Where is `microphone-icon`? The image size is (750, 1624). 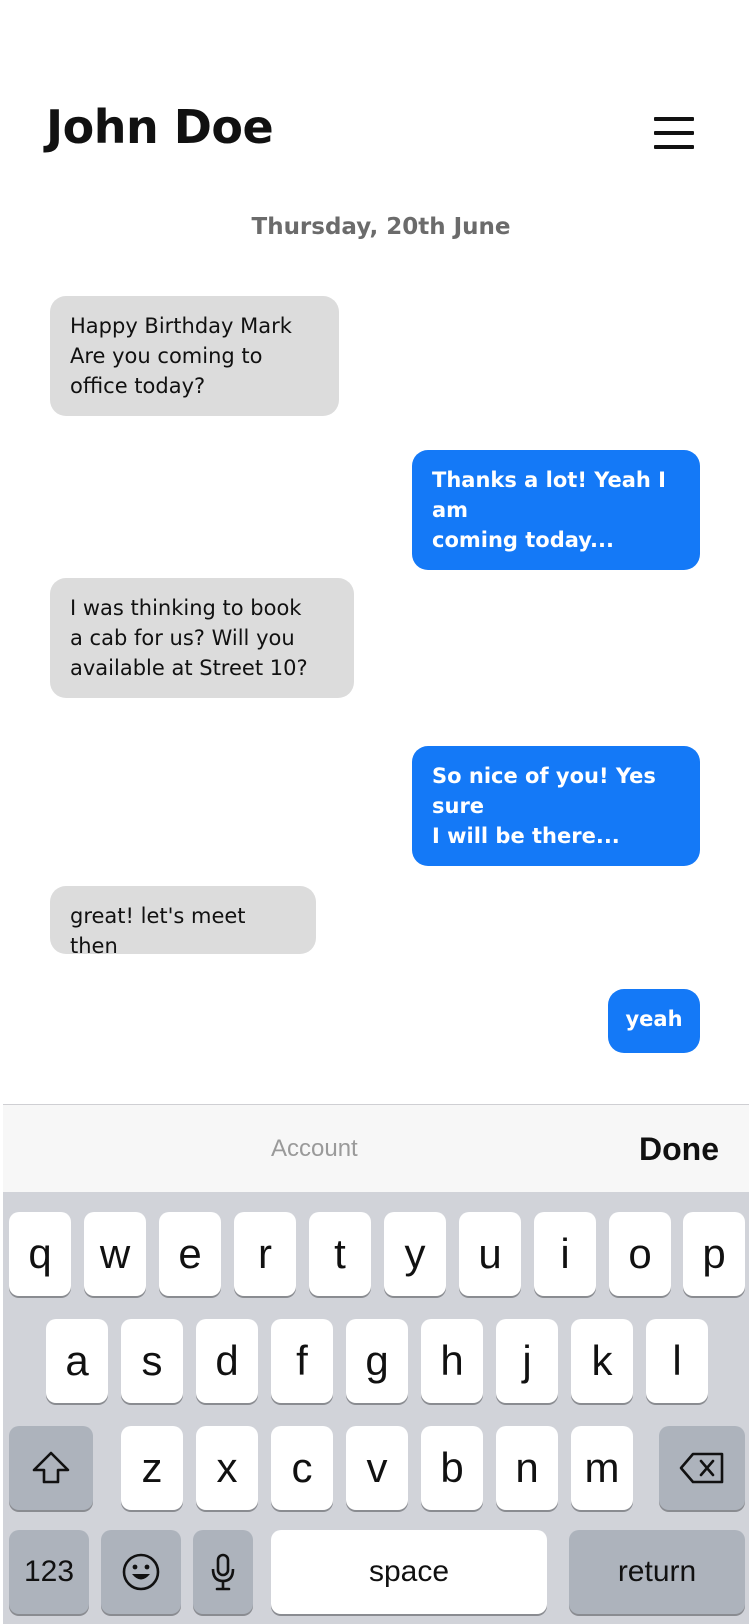
microphone-icon is located at coordinates (223, 1572).